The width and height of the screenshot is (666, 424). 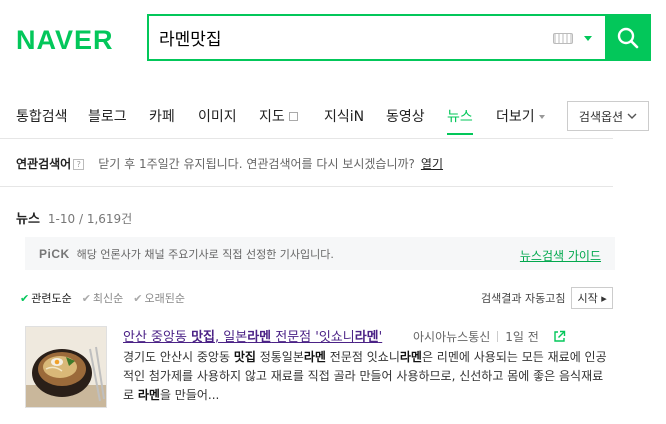 What do you see at coordinates (203, 337) in the screenshot?
I see `title-keyword: 맛집` at bounding box center [203, 337].